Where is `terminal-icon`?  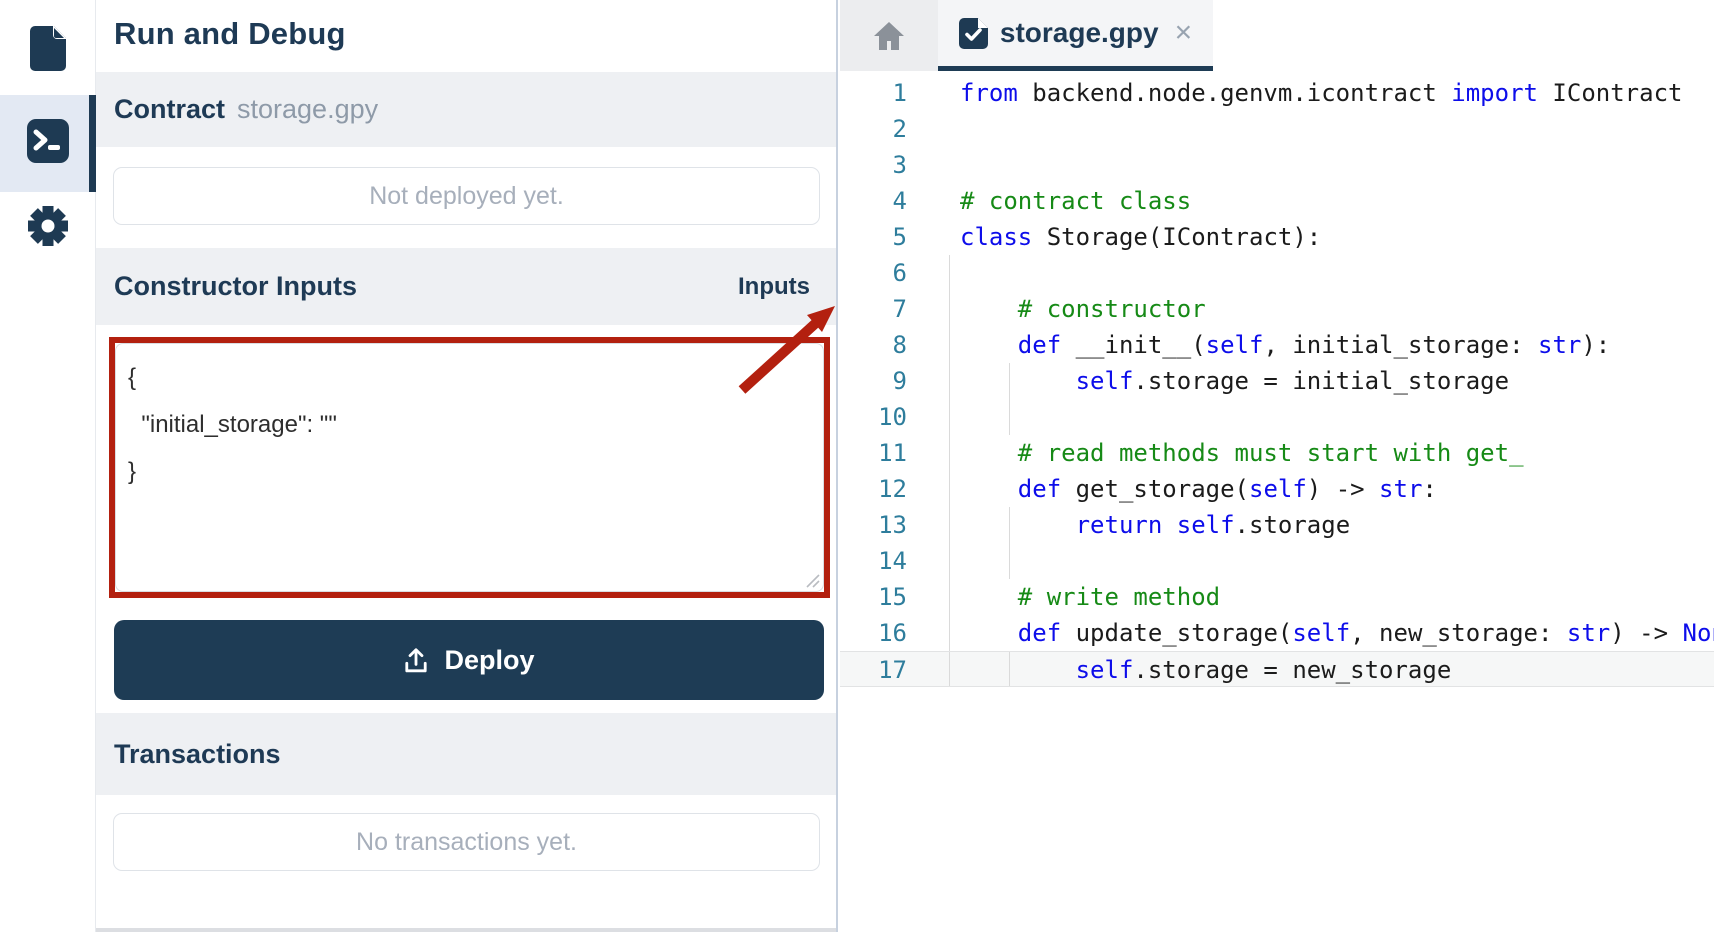
terminal-icon is located at coordinates (48, 143).